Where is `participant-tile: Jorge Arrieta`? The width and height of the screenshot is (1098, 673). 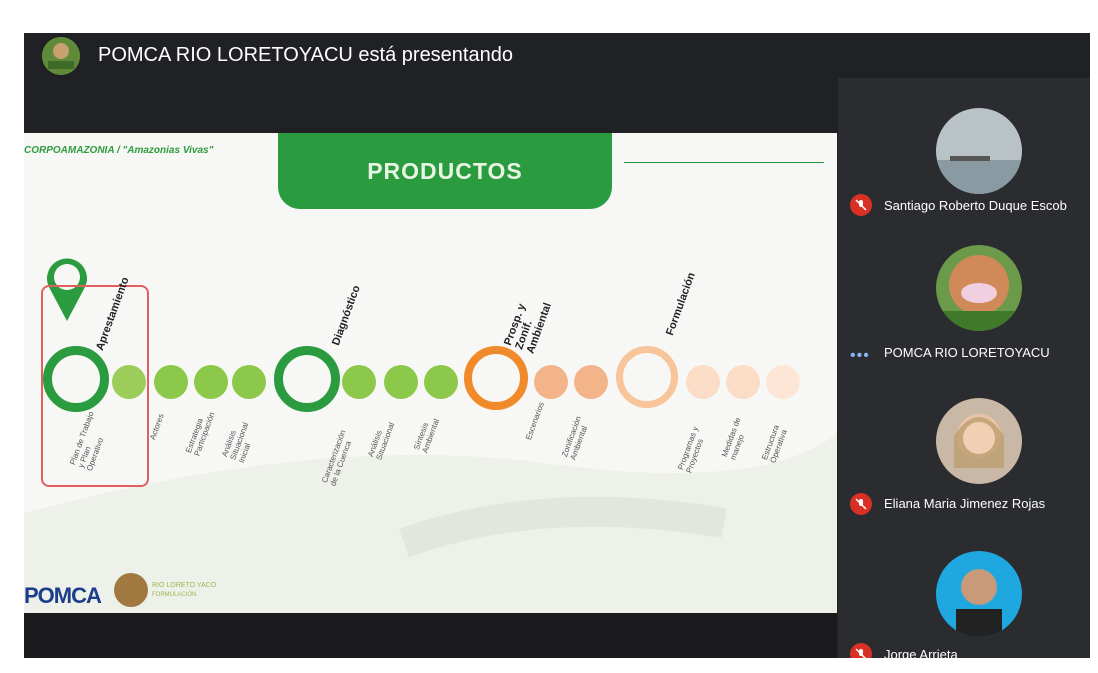
participant-tile: Jorge Arrieta is located at coordinates (964, 585).